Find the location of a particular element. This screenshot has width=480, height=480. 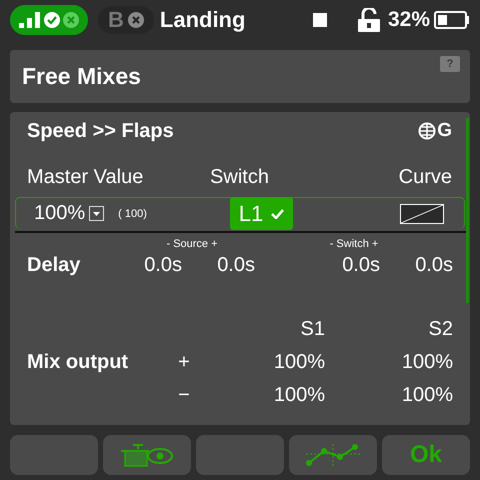

curve-button is located at coordinates (333, 455).